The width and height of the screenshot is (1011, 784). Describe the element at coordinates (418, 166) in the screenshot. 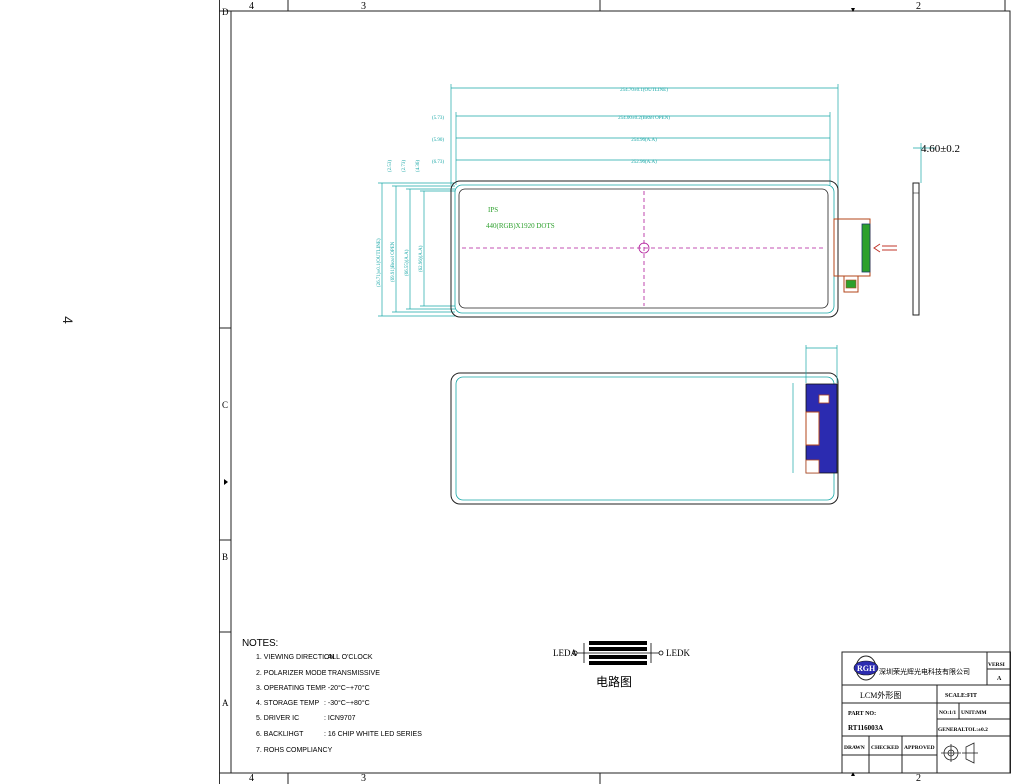

I see `dim-offset: (4.36)` at that location.